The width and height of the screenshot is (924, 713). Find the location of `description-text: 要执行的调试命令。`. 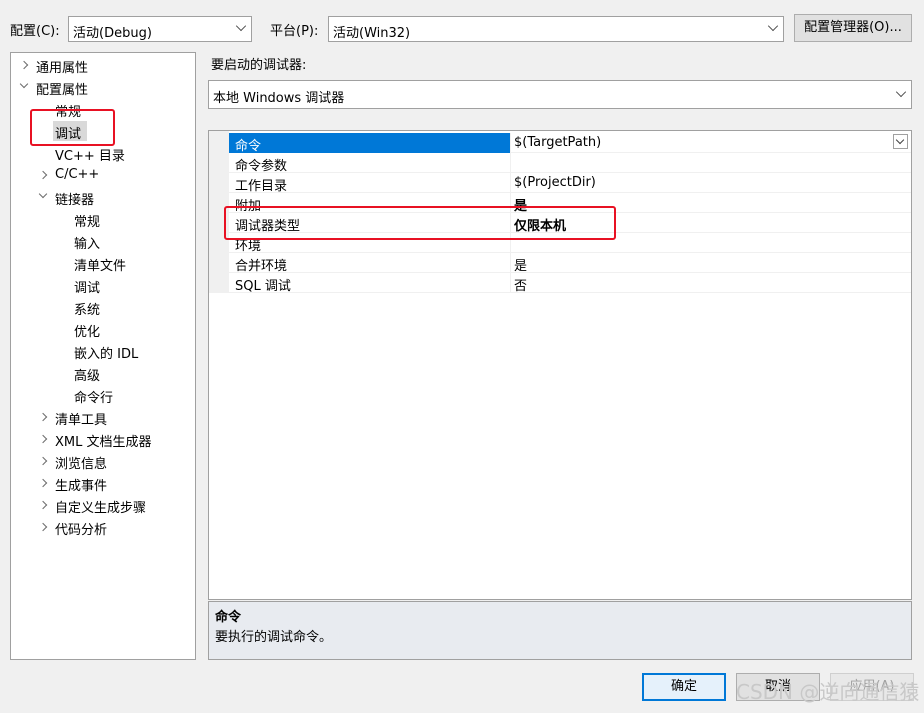

description-text: 要执行的调试命令。 is located at coordinates (274, 637).